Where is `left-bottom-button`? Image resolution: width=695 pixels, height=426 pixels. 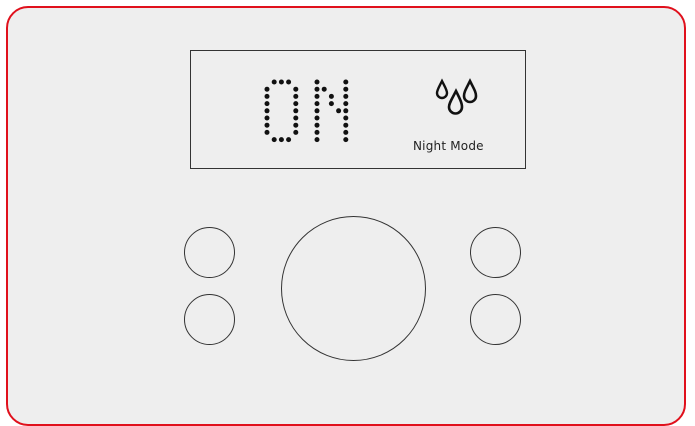
left-bottom-button is located at coordinates (209, 319).